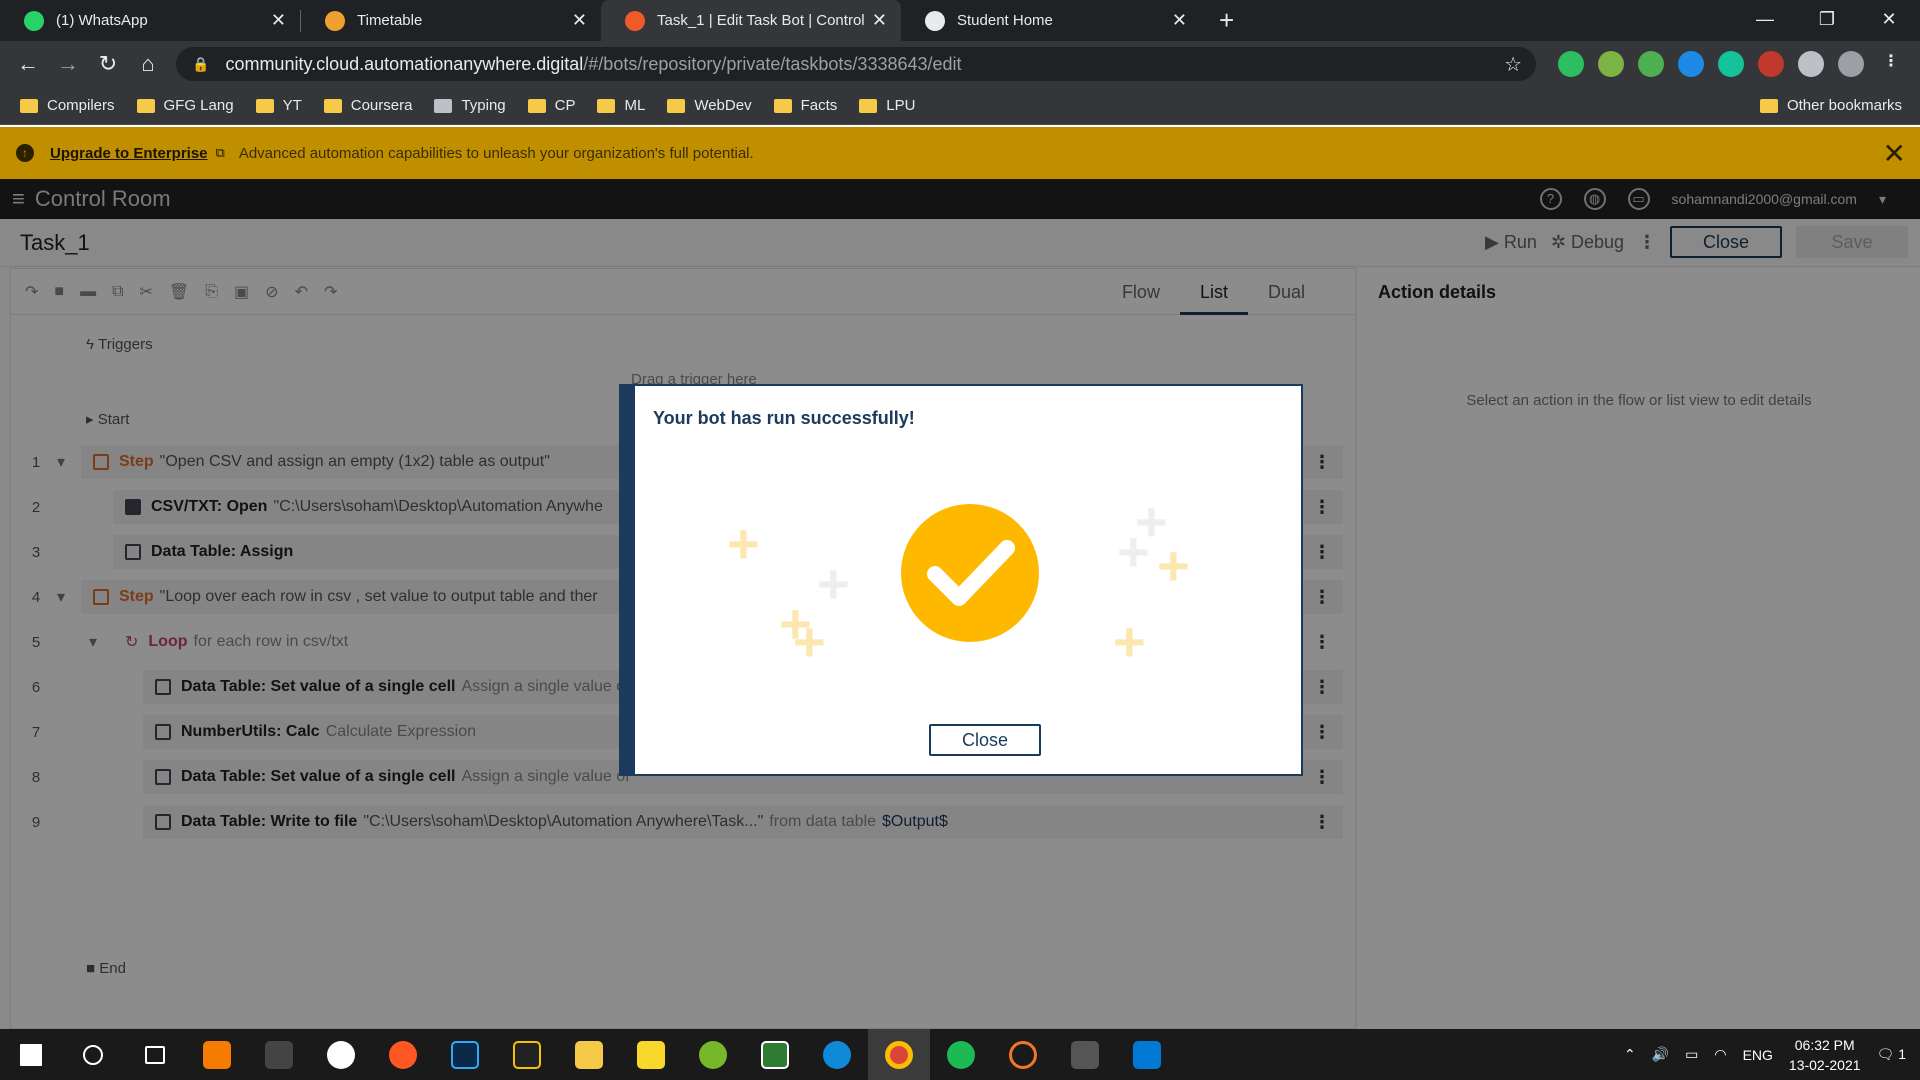  Describe the element at coordinates (1630, 1054) in the screenshot. I see `chevron-up-icon: ⌃` at that location.